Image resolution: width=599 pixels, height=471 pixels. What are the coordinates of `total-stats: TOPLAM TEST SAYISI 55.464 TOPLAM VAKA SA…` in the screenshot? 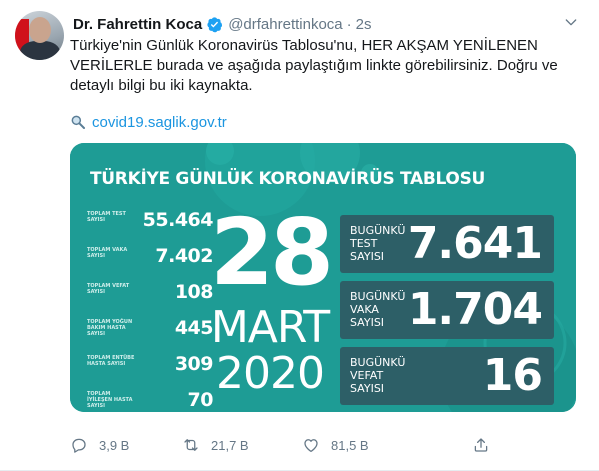 It's located at (150, 310).